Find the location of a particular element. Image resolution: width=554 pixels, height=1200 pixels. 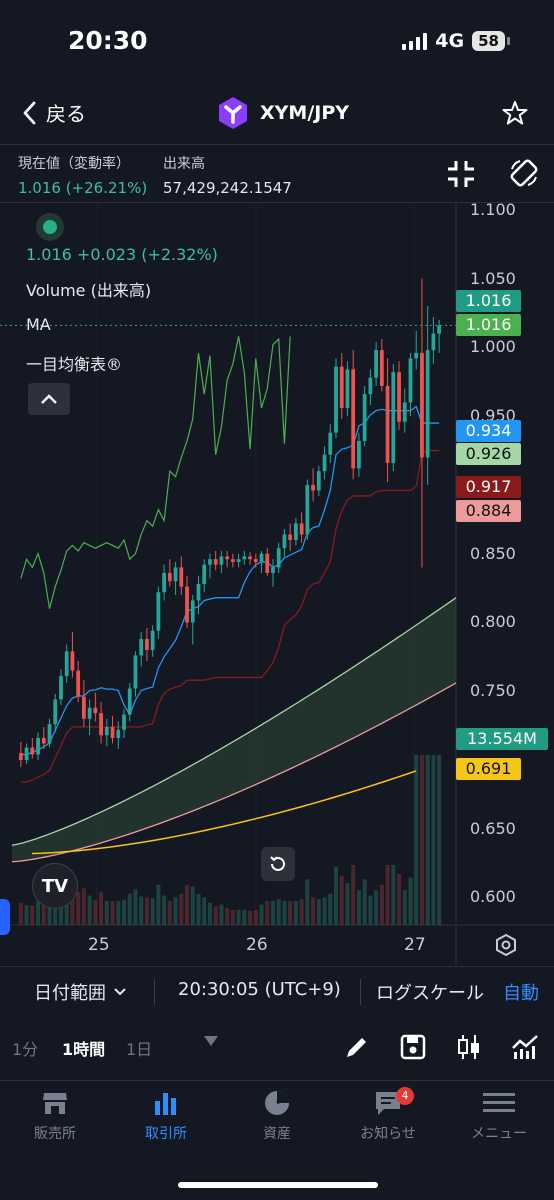

status-time: 20:30 is located at coordinates (108, 40).